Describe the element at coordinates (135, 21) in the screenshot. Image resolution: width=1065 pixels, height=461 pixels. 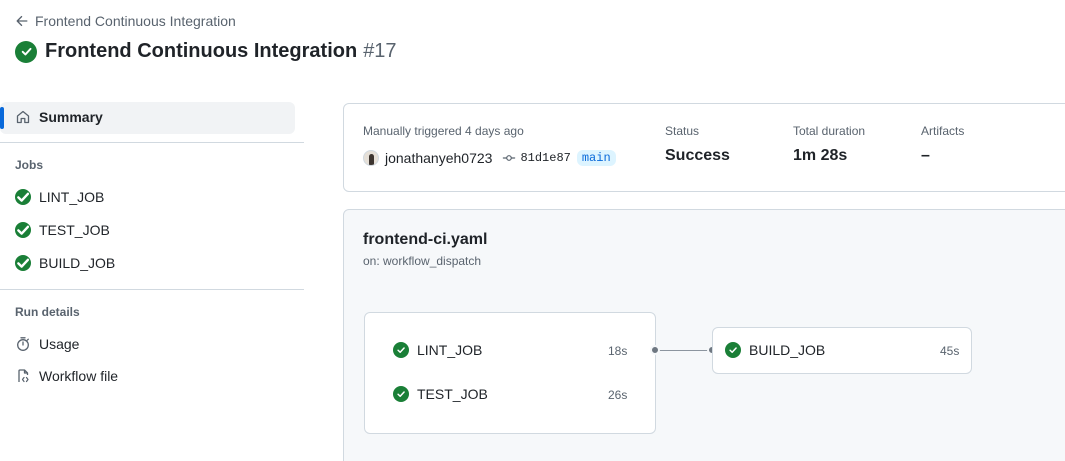
I see `back-link-label: Frontend Continuous Integration` at that location.